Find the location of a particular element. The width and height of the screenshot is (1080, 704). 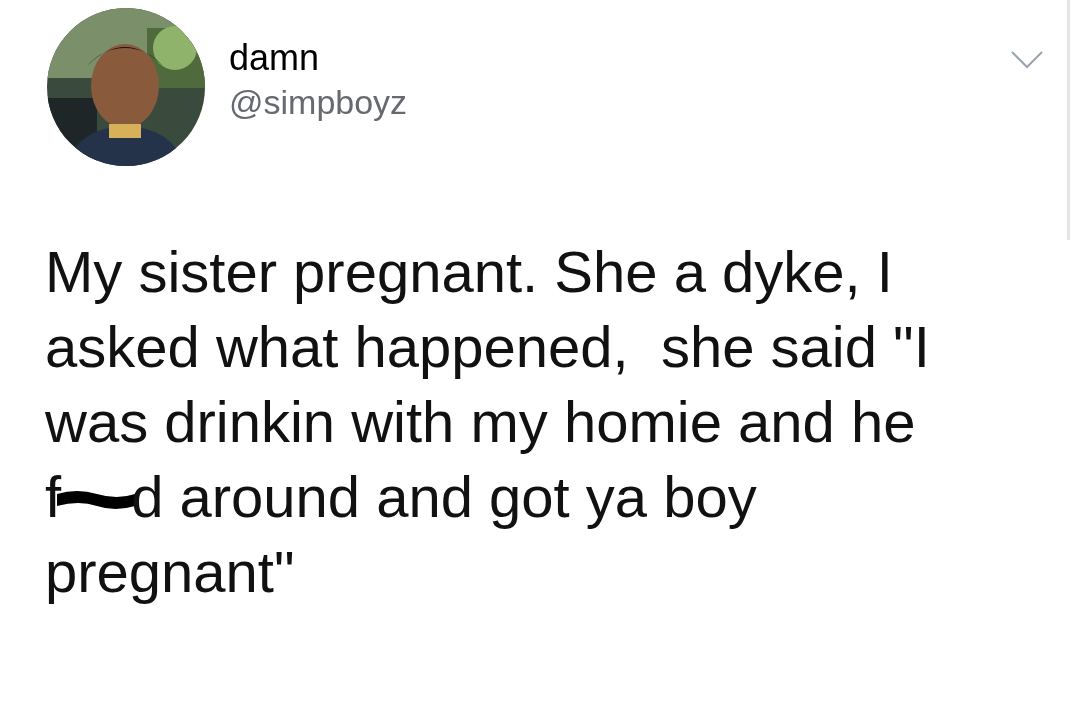

tweet-text-line: f is located at coordinates (53, 497).